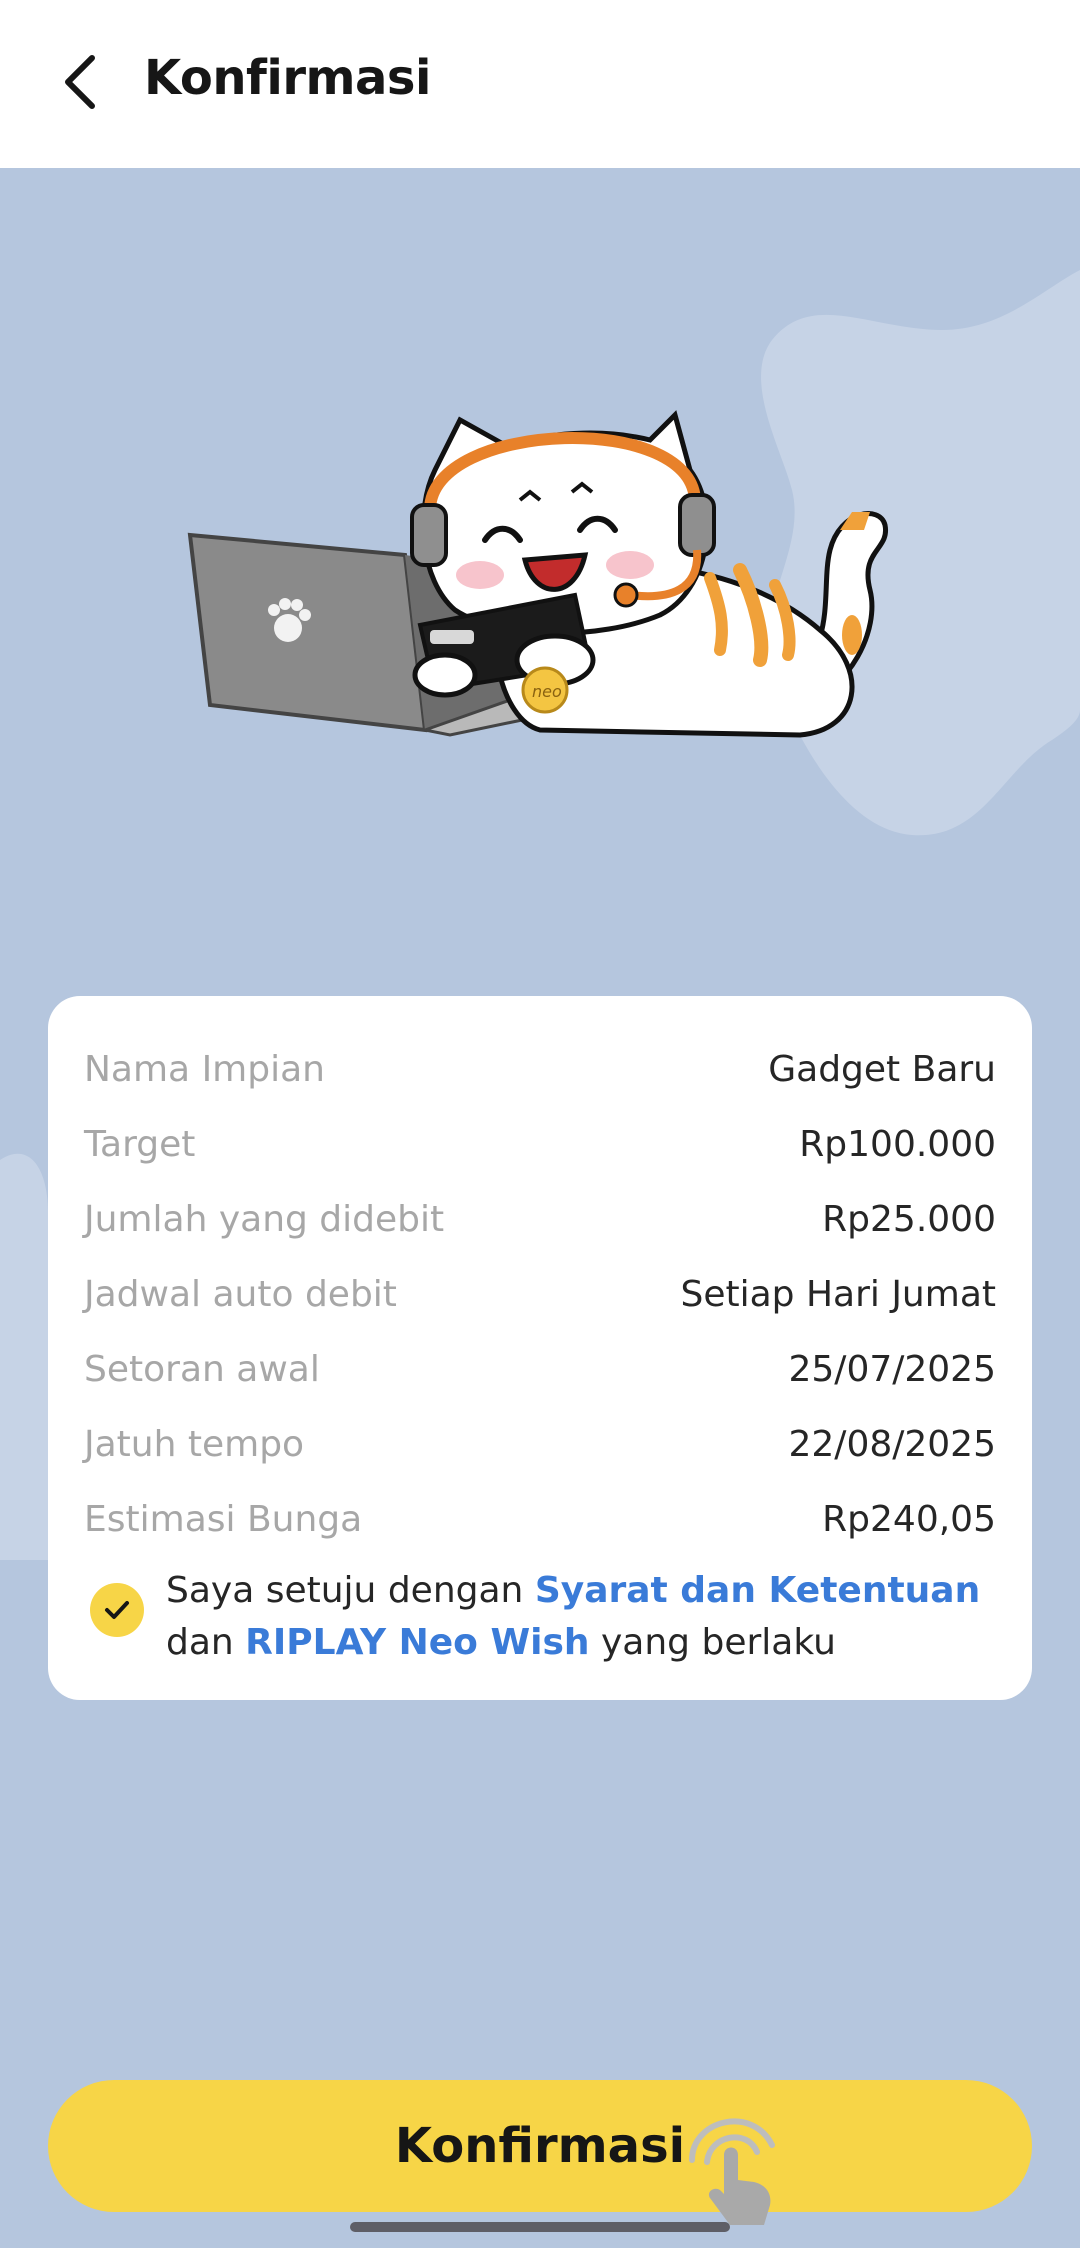  I want to click on back-button, so click(80, 82).